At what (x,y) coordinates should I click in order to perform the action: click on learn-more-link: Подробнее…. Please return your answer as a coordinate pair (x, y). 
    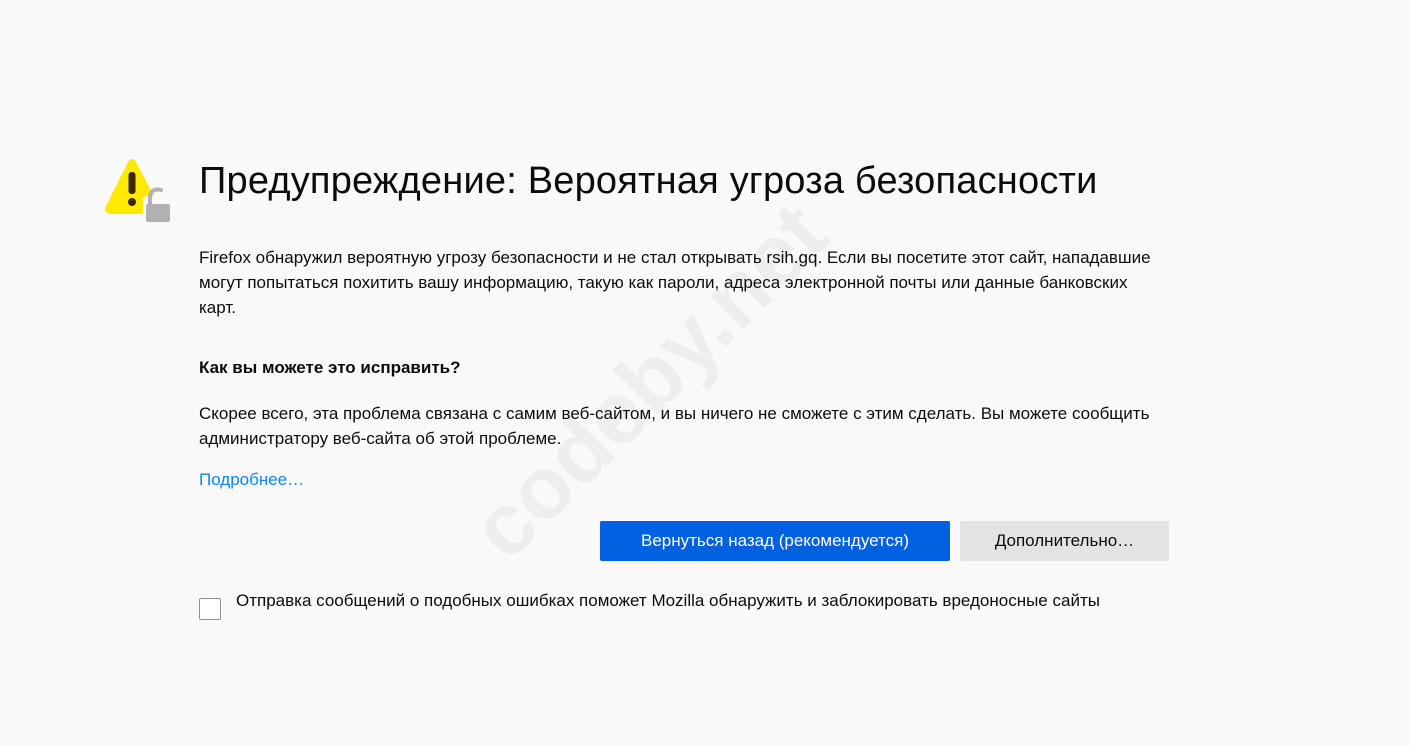
    Looking at the image, I should click on (251, 480).